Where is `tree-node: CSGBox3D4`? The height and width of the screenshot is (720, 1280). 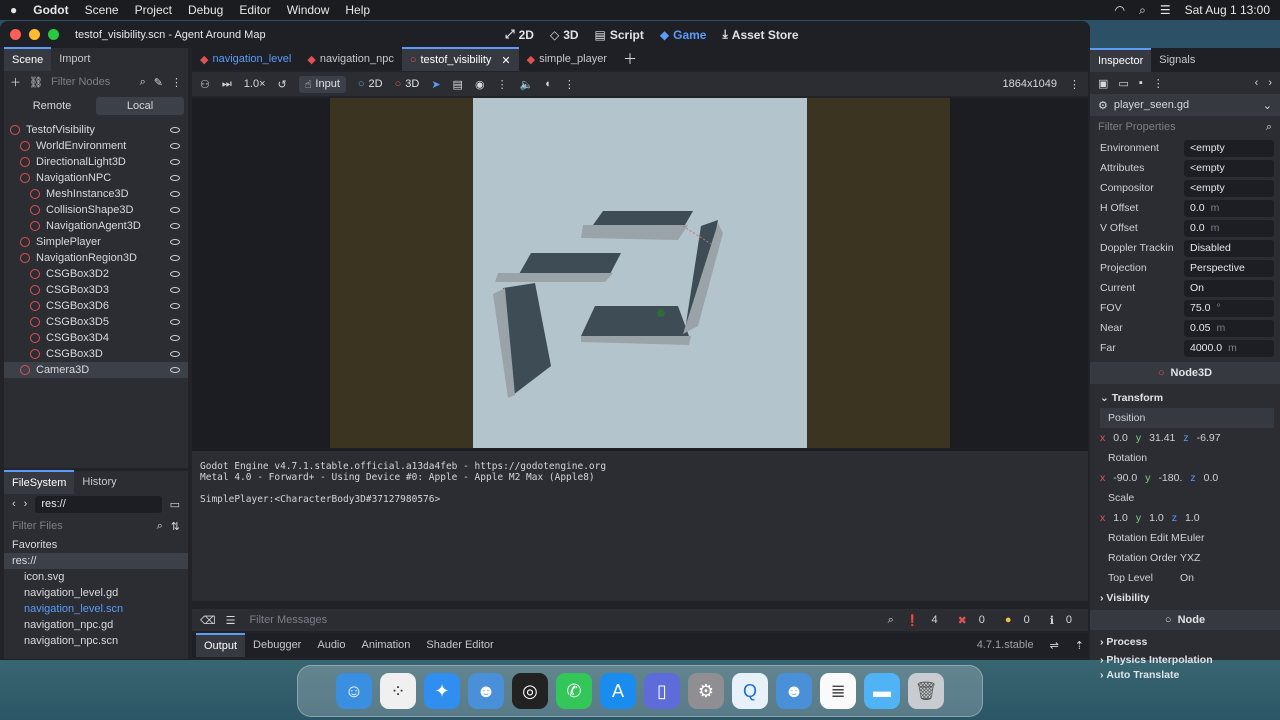
tree-node: CSGBox3D4 is located at coordinates (96, 338).